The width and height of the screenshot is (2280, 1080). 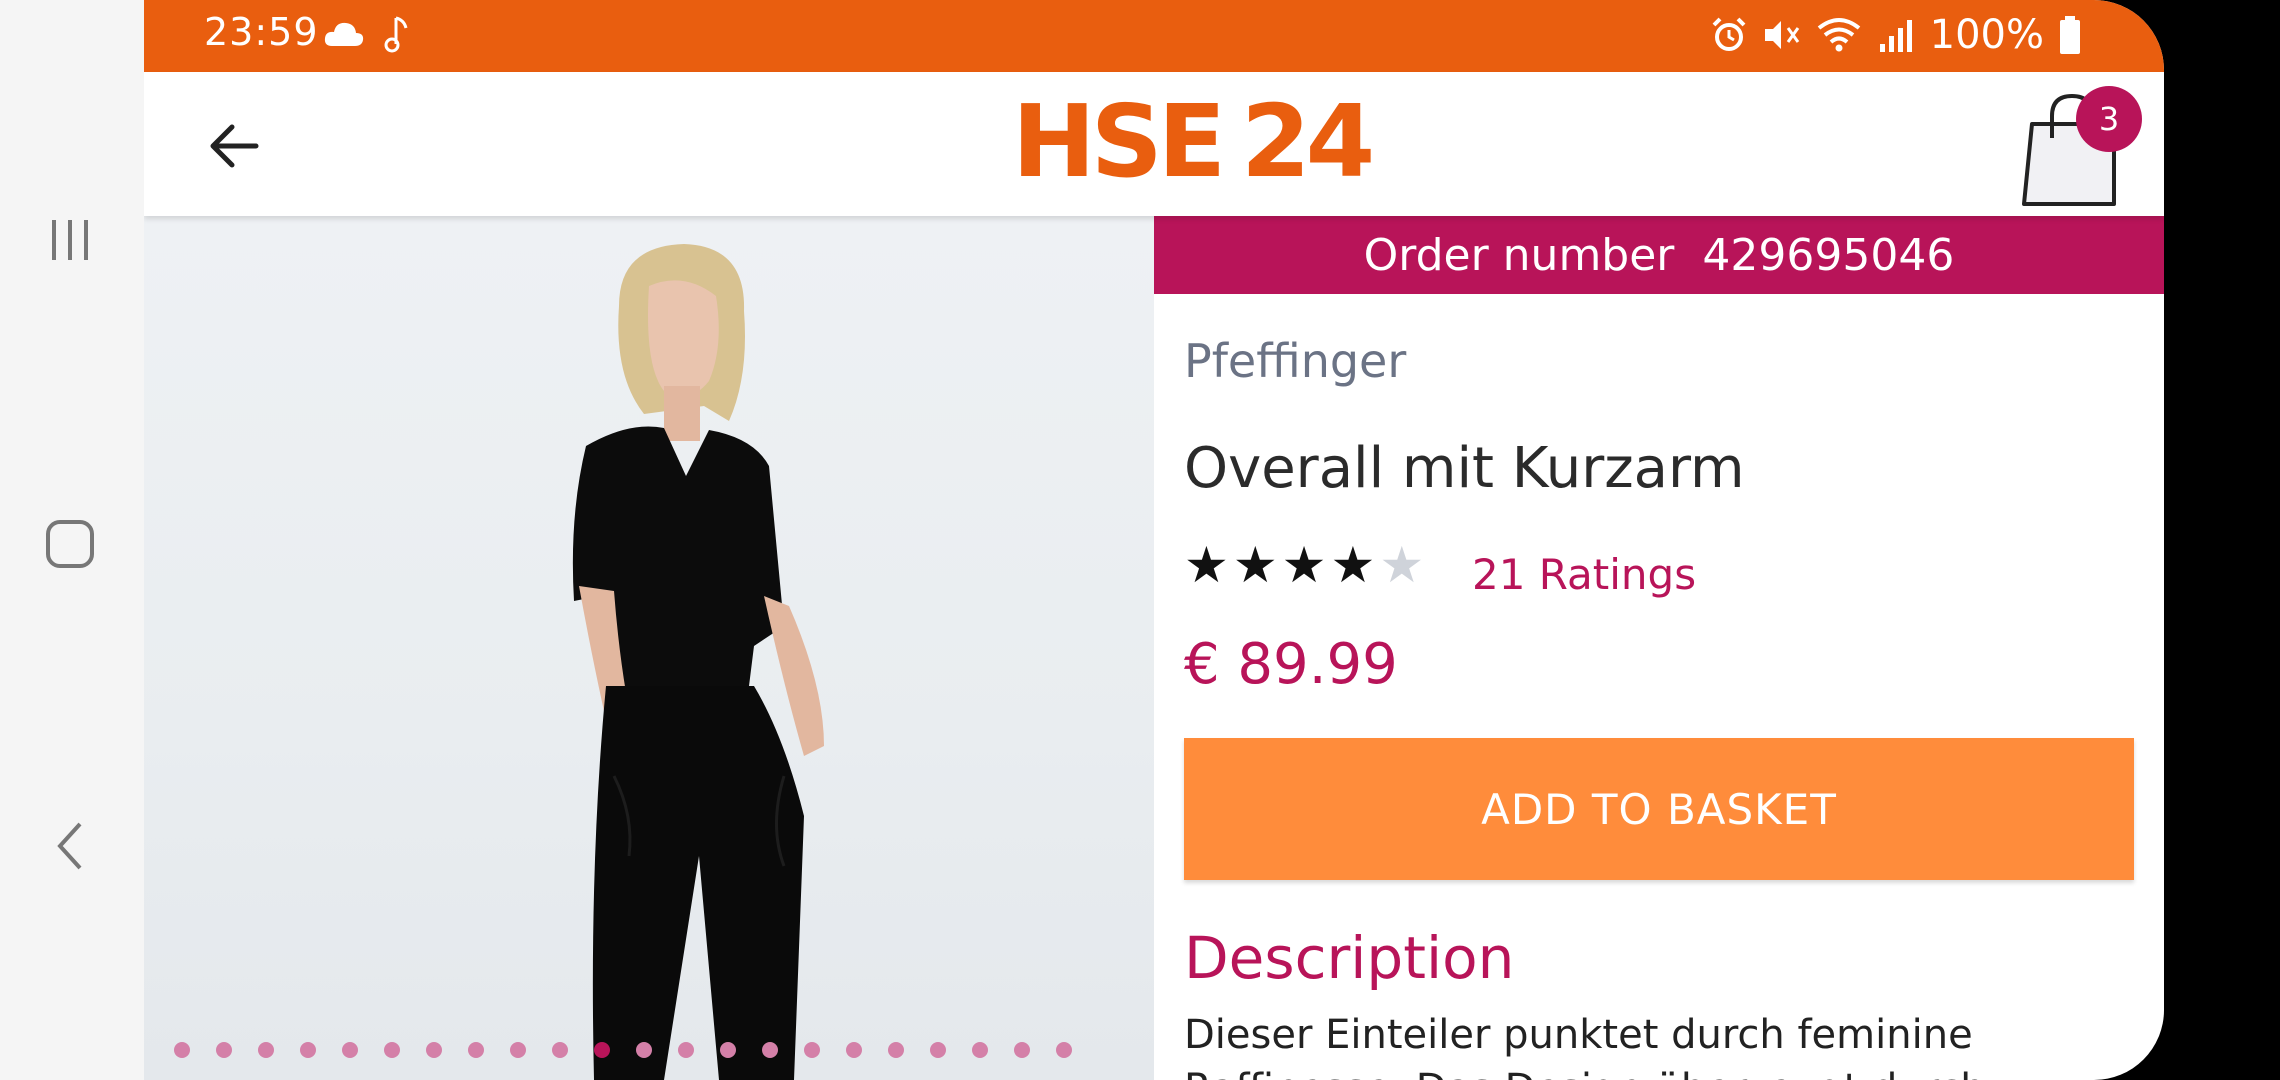 I want to click on back-button, so click(x=234, y=146).